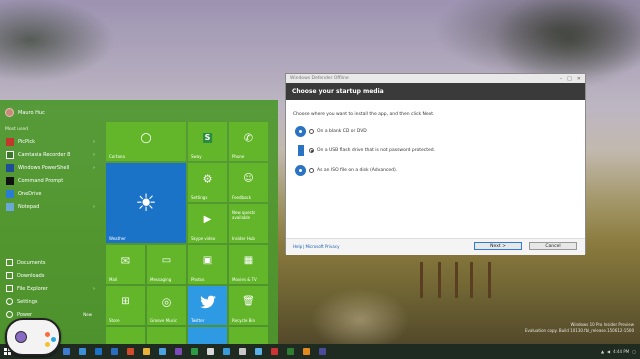 This screenshot has height=359, width=640. I want to click on tile-store: ⊞ Store, so click(125, 305).